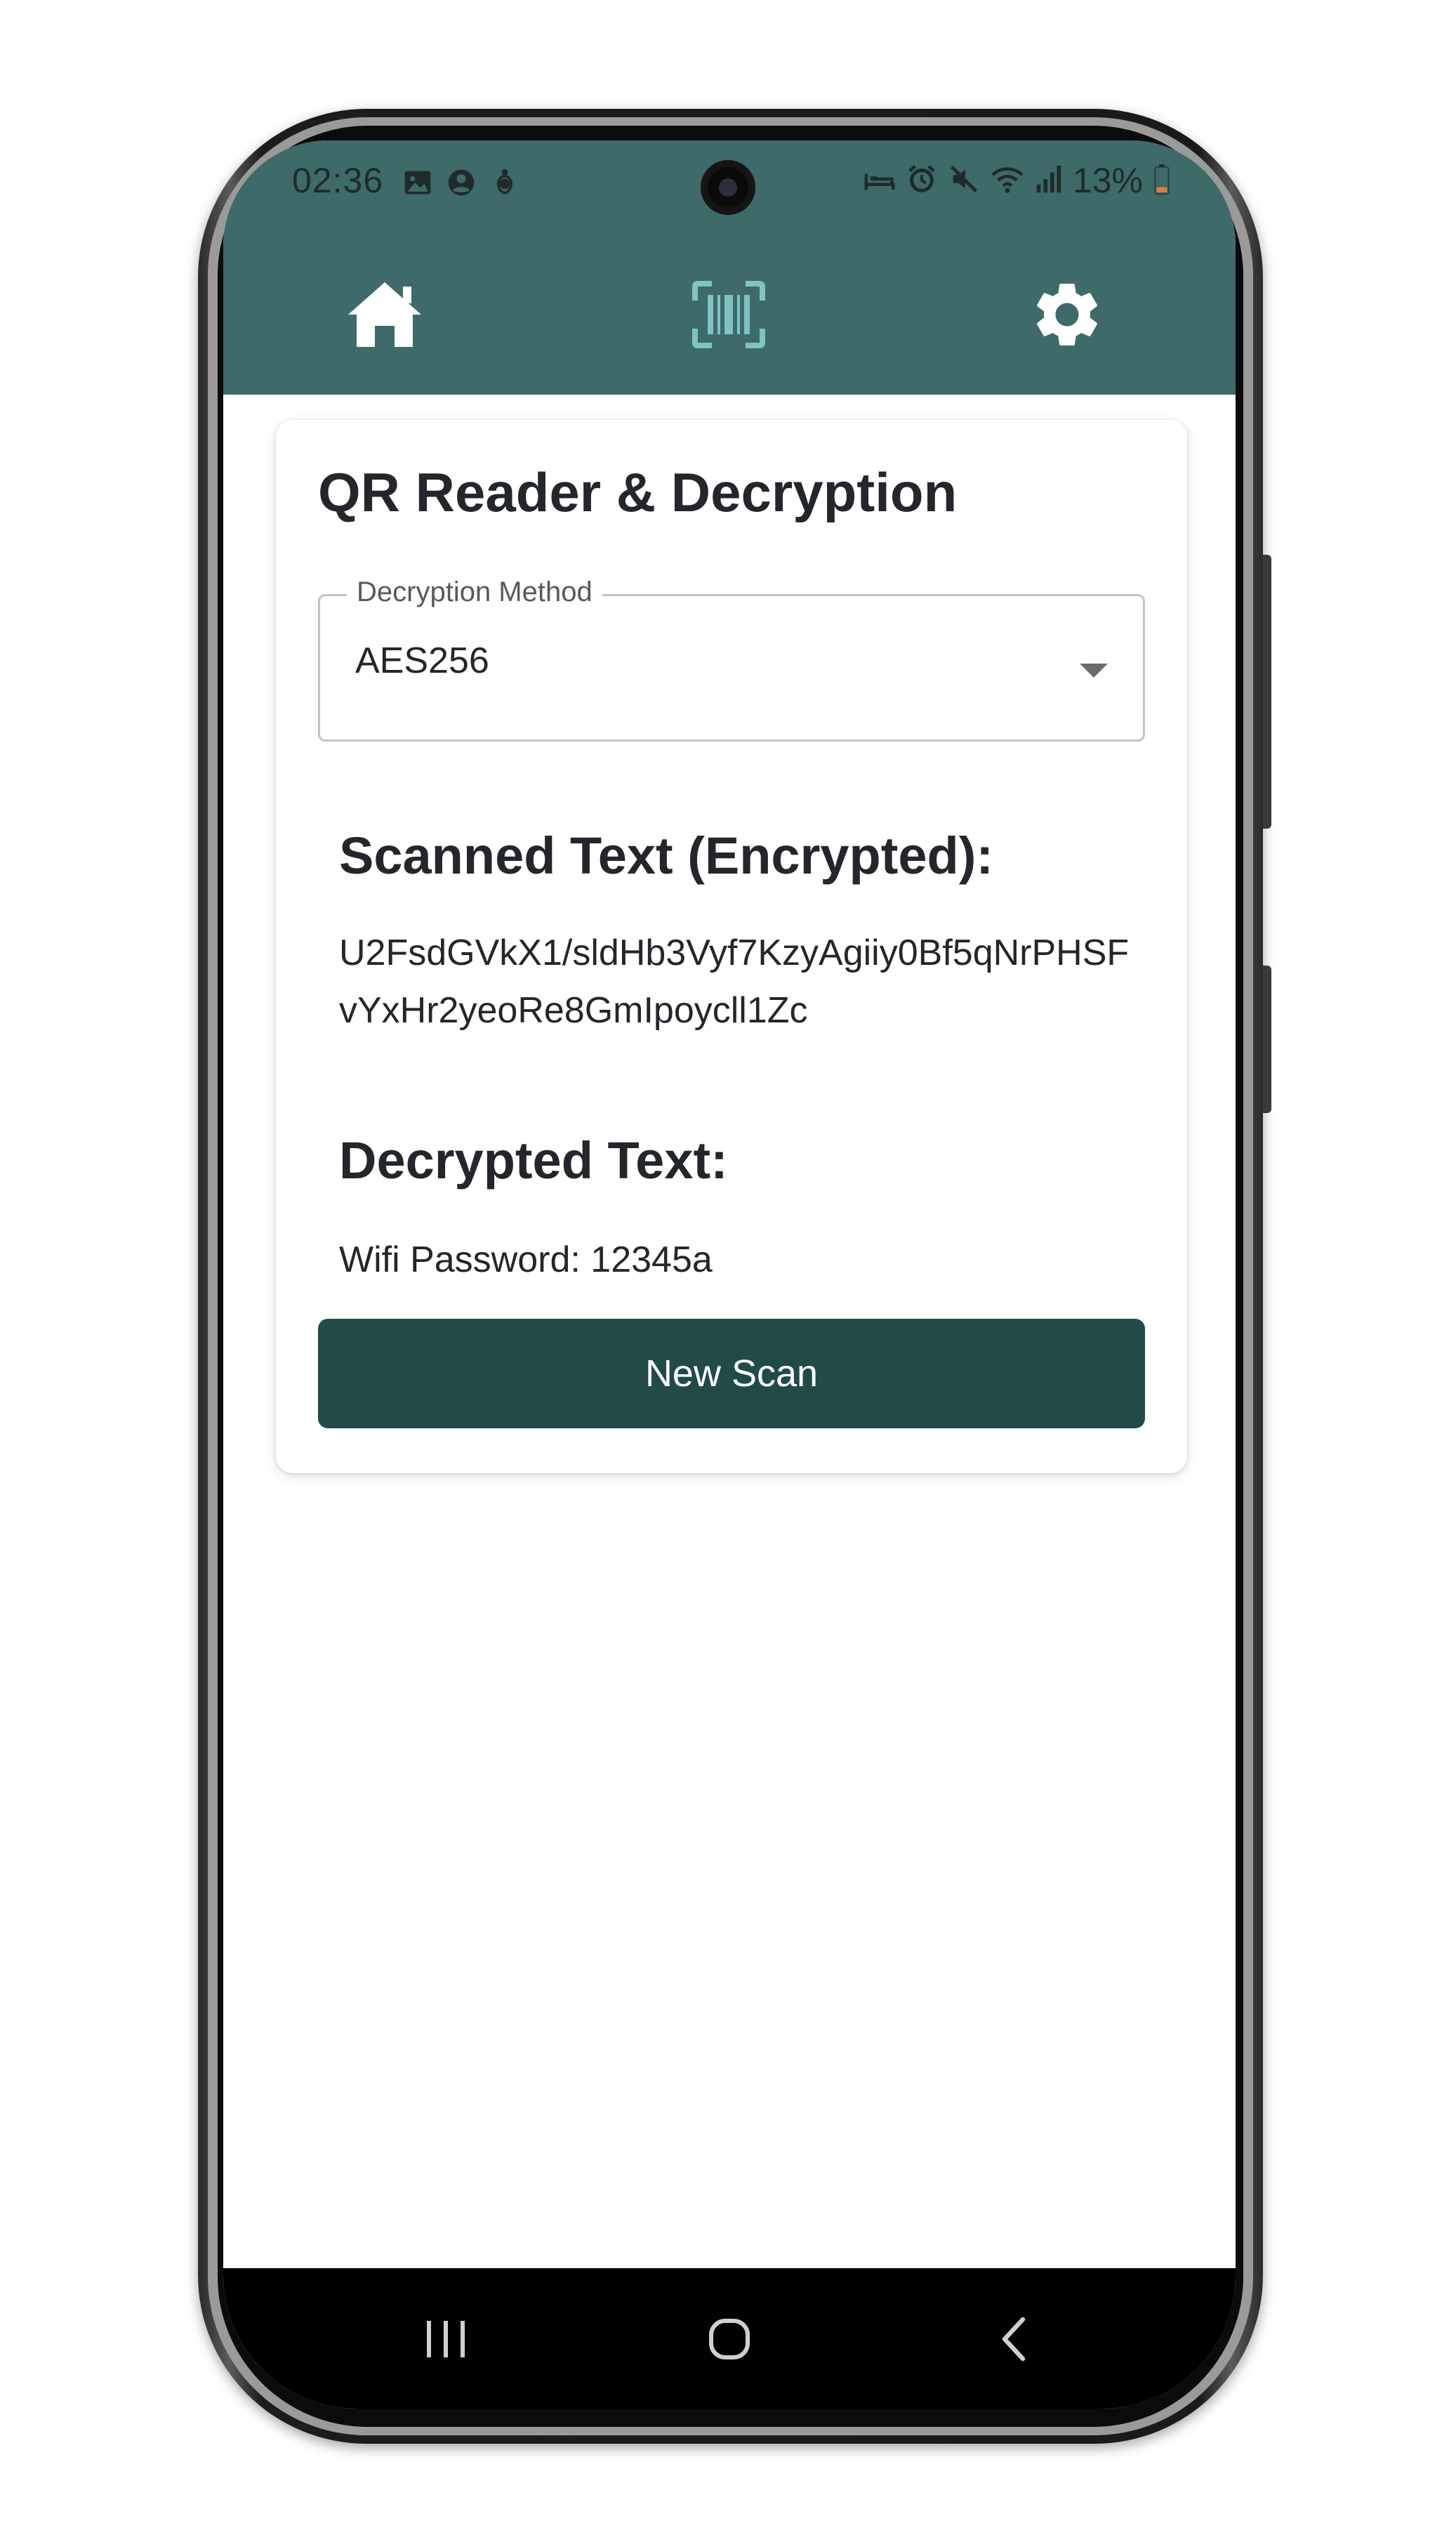  I want to click on recent-apps-icon, so click(445, 2341).